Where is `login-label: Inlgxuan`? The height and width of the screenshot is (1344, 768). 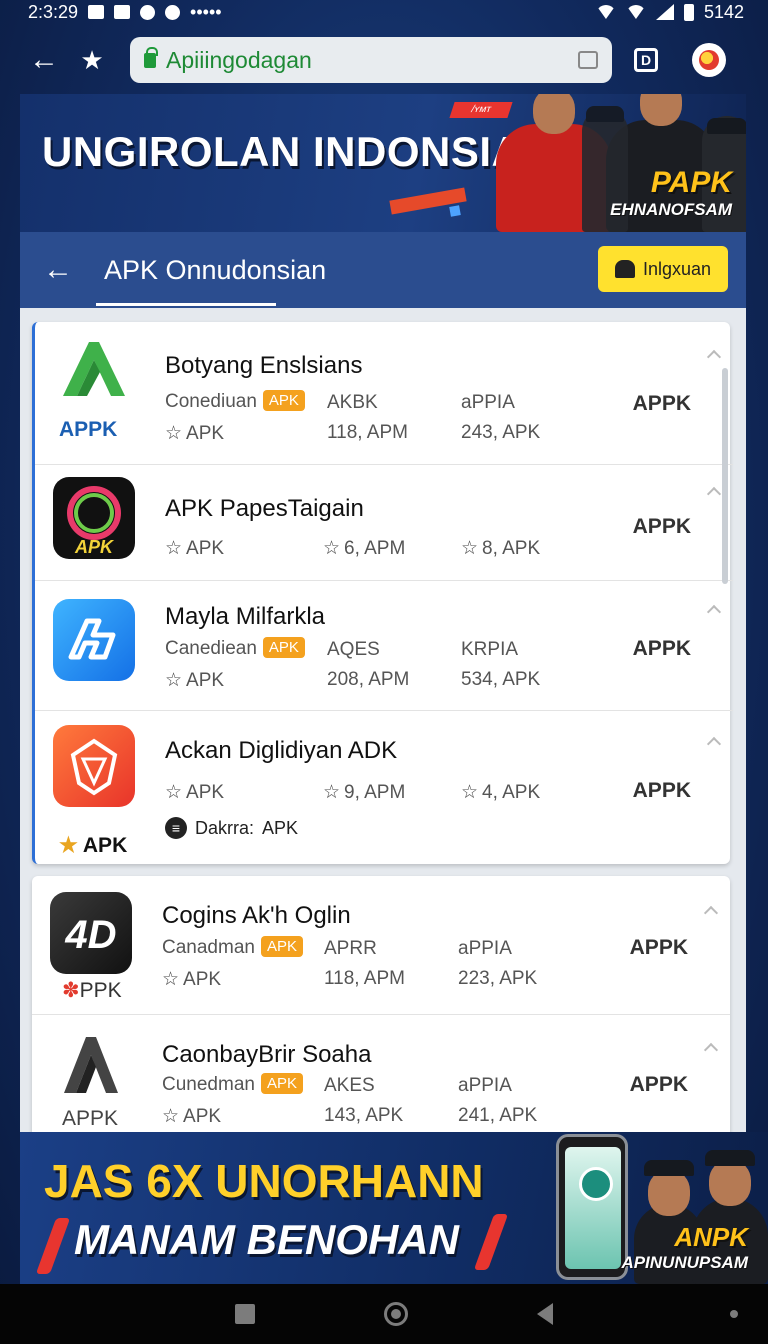 login-label: Inlgxuan is located at coordinates (677, 268).